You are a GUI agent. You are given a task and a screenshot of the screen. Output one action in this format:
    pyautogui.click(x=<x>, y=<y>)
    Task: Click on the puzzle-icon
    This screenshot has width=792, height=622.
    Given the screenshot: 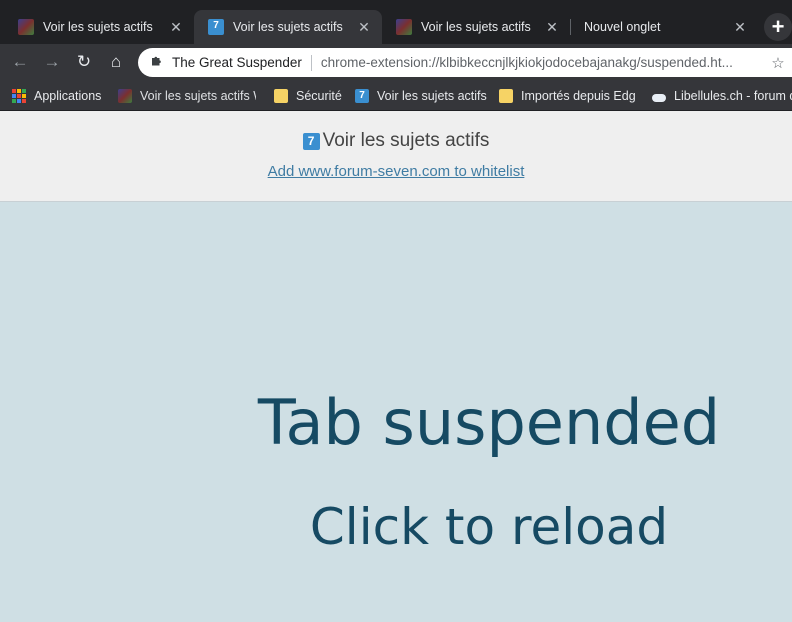 What is the action you would take?
    pyautogui.click(x=157, y=62)
    